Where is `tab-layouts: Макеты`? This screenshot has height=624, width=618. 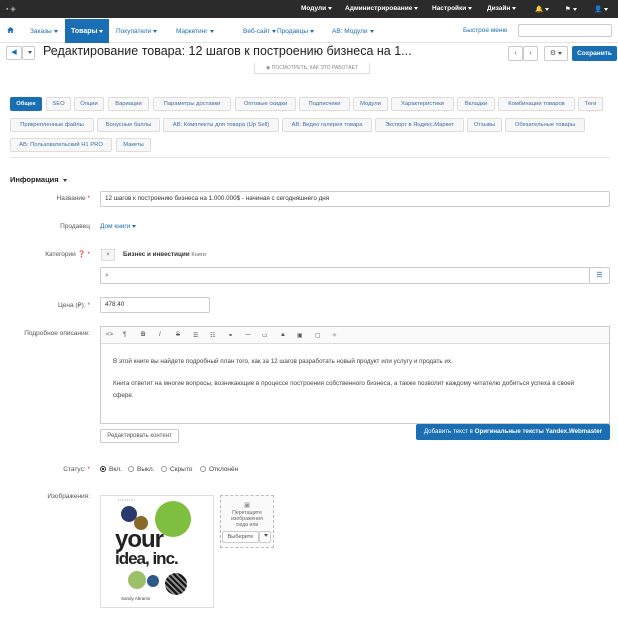
tab-layouts: Макеты is located at coordinates (133, 145).